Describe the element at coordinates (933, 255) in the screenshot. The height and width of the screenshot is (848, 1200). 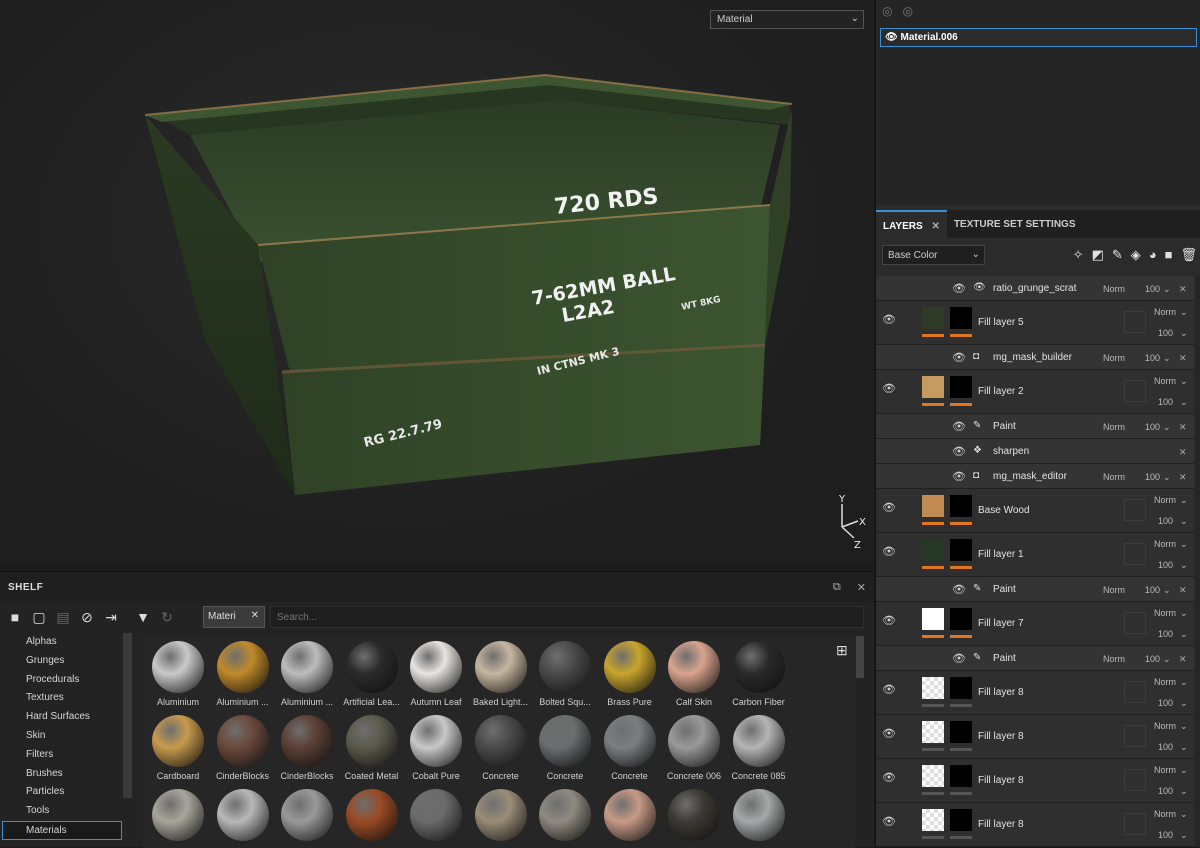
I see `channel-dropdown: Base Color ⌄` at that location.